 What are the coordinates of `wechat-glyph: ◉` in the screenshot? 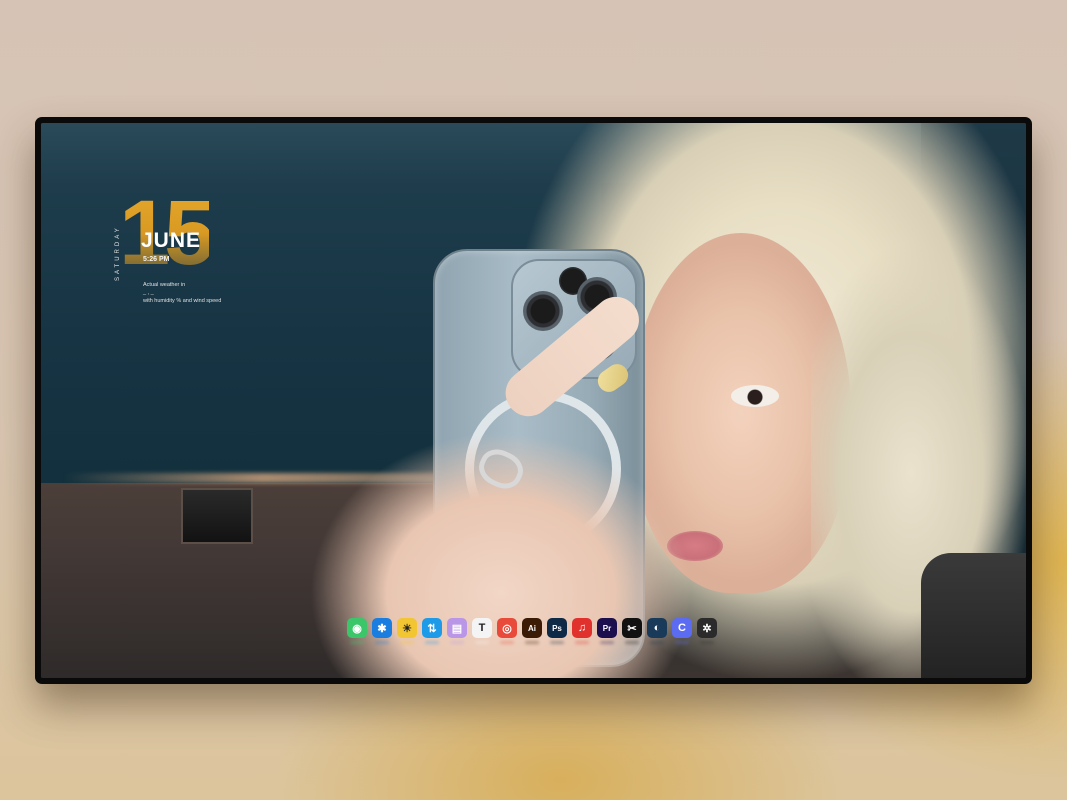 It's located at (357, 628).